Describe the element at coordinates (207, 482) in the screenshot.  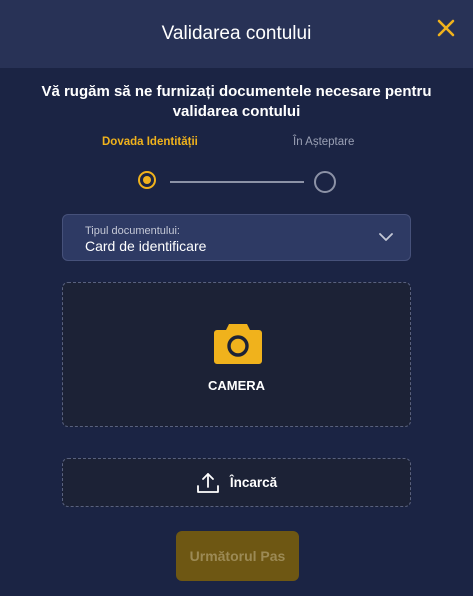
I see `upload-icon` at that location.